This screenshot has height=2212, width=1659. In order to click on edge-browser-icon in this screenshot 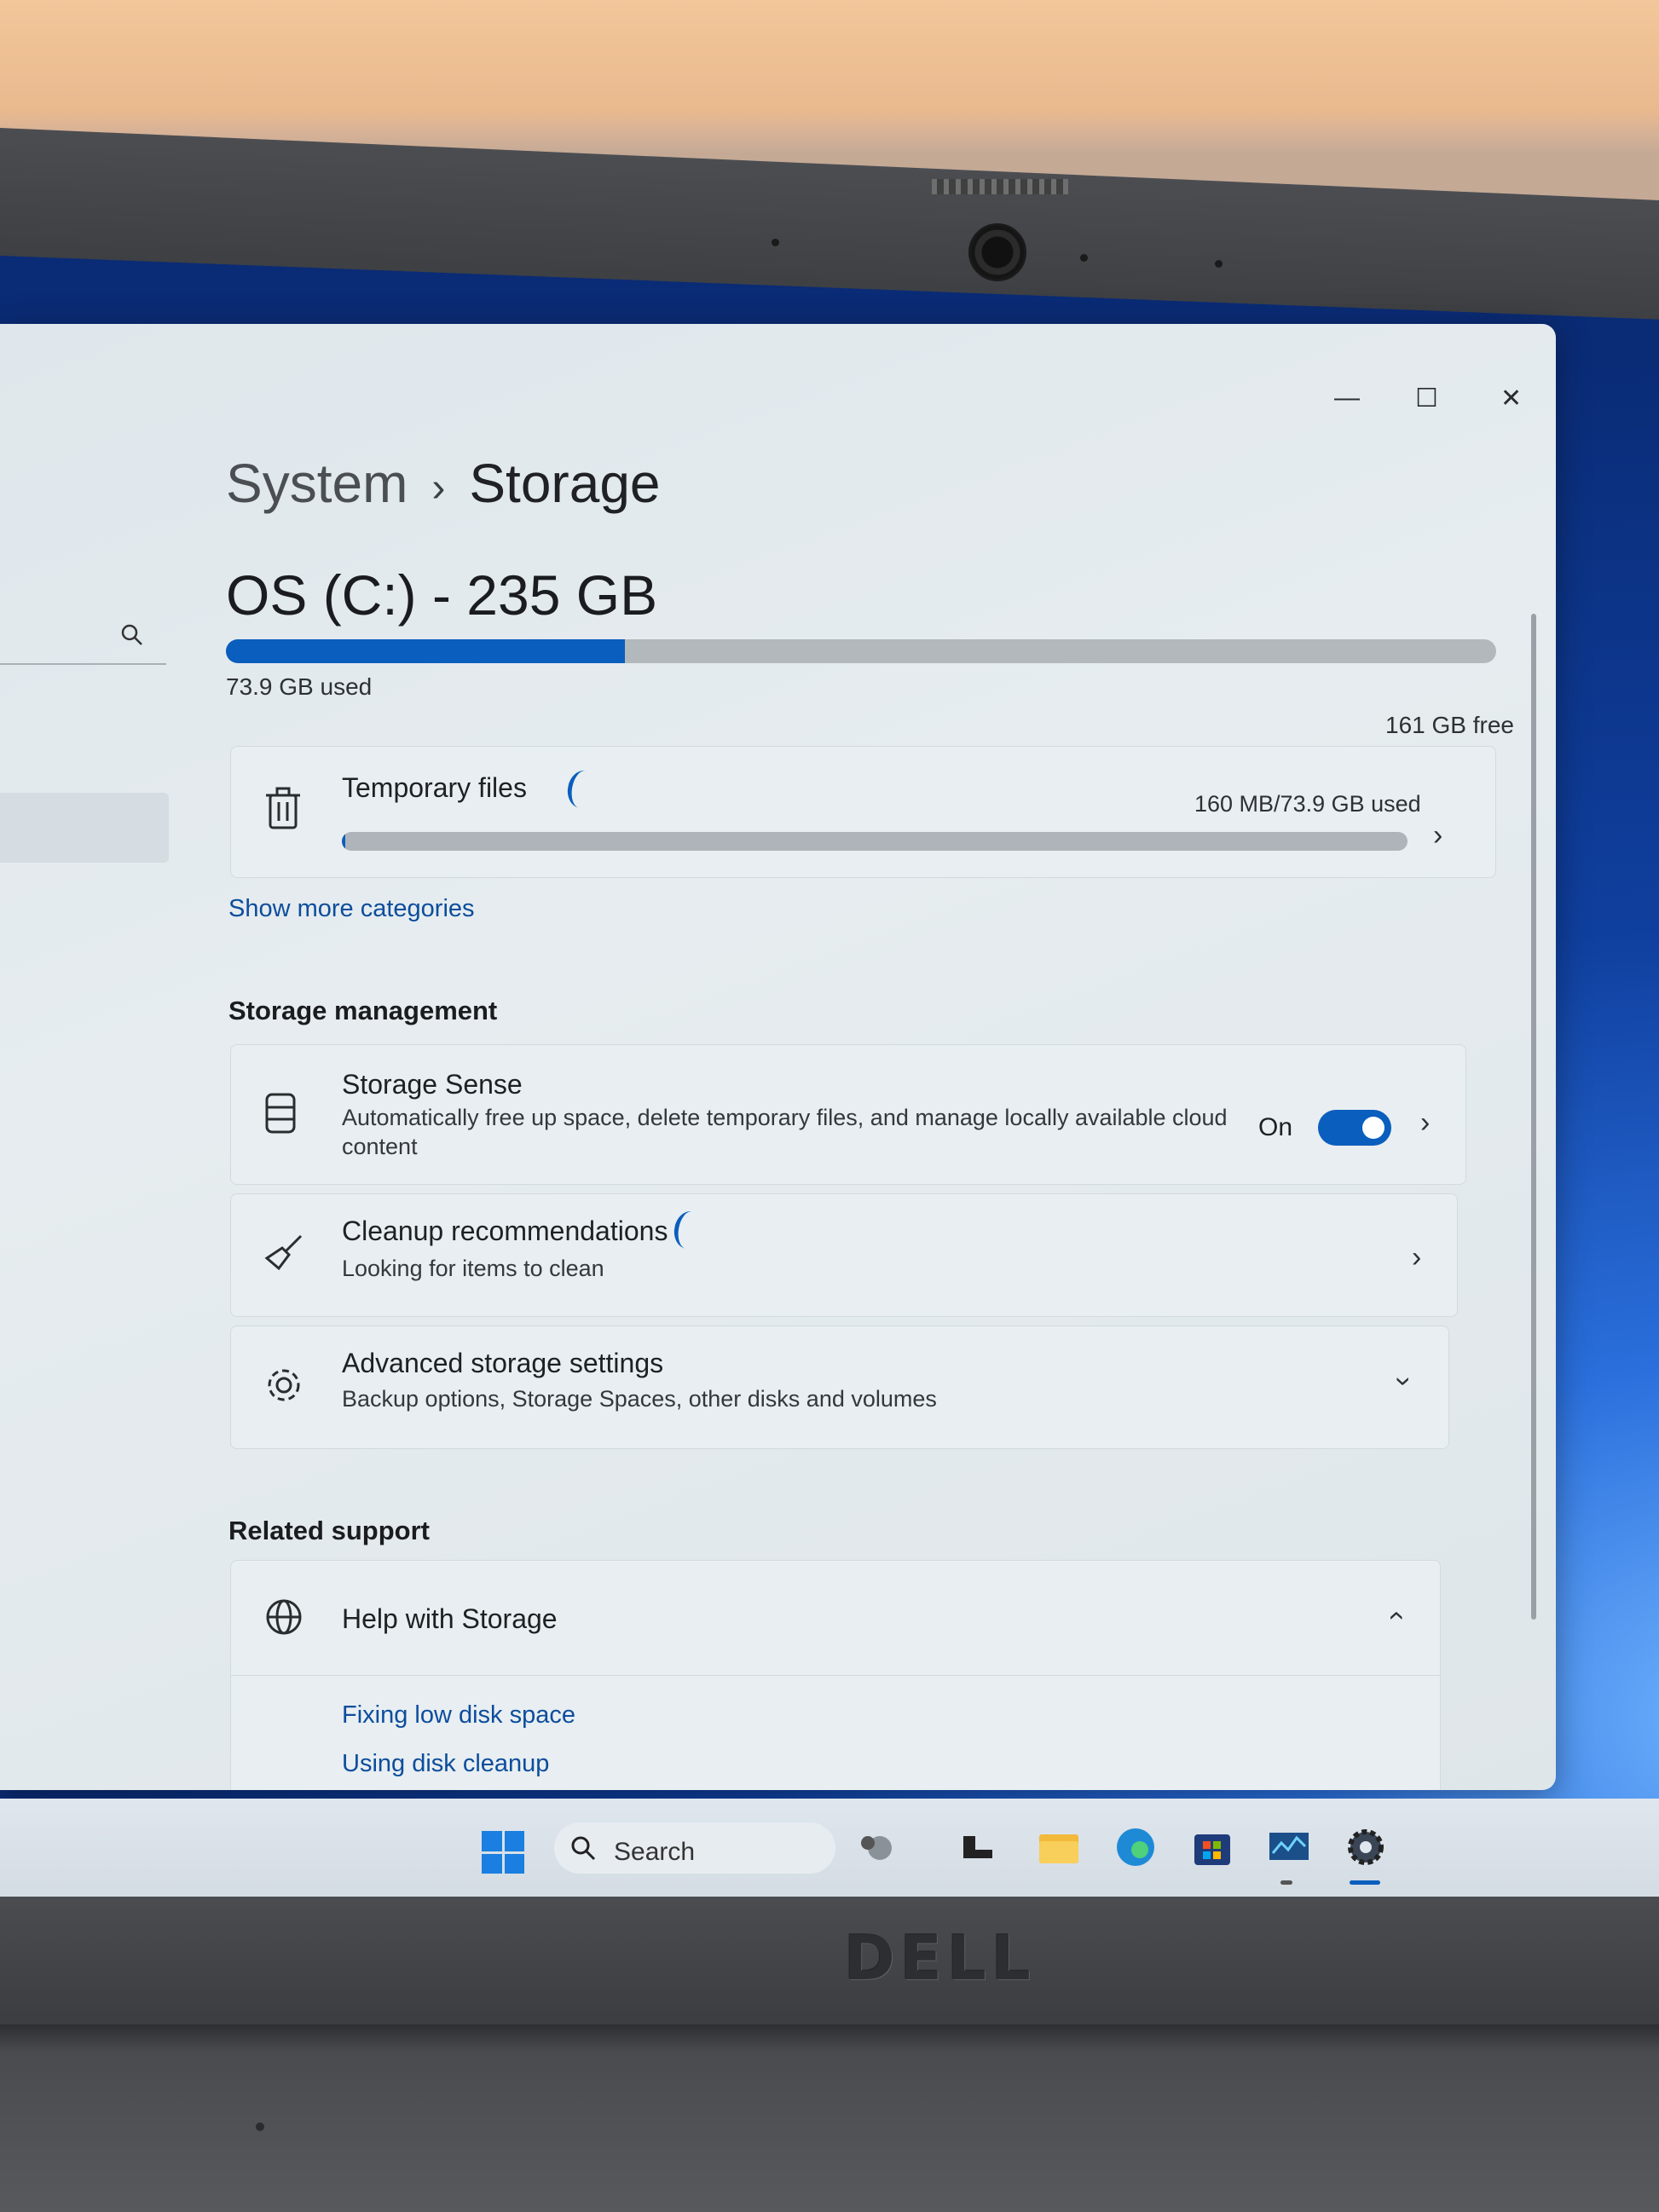, I will do `click(1136, 1847)`.